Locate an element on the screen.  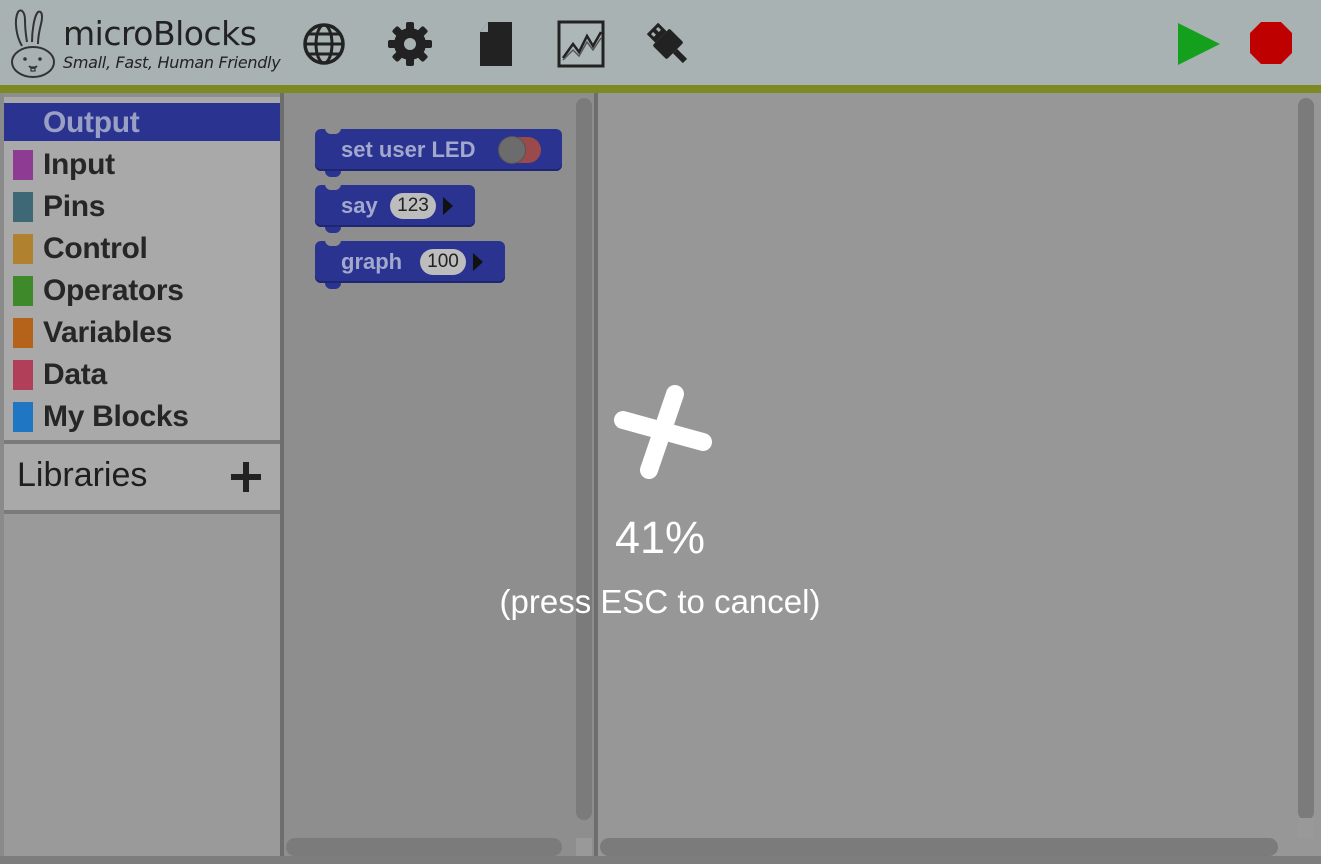
file-icon is located at coordinates (496, 44).